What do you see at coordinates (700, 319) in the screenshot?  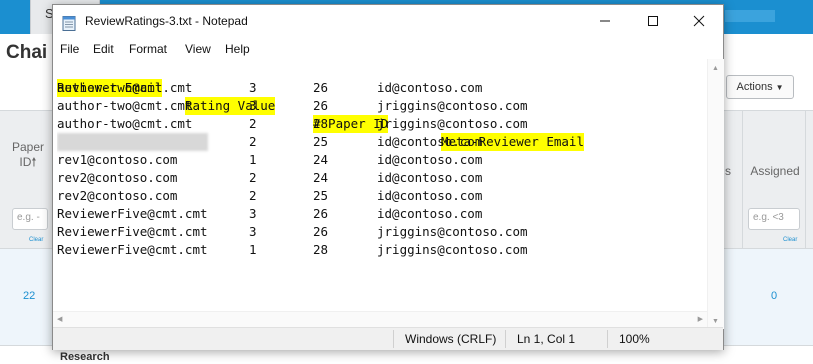 I see `scroll-right-icon: ▶` at bounding box center [700, 319].